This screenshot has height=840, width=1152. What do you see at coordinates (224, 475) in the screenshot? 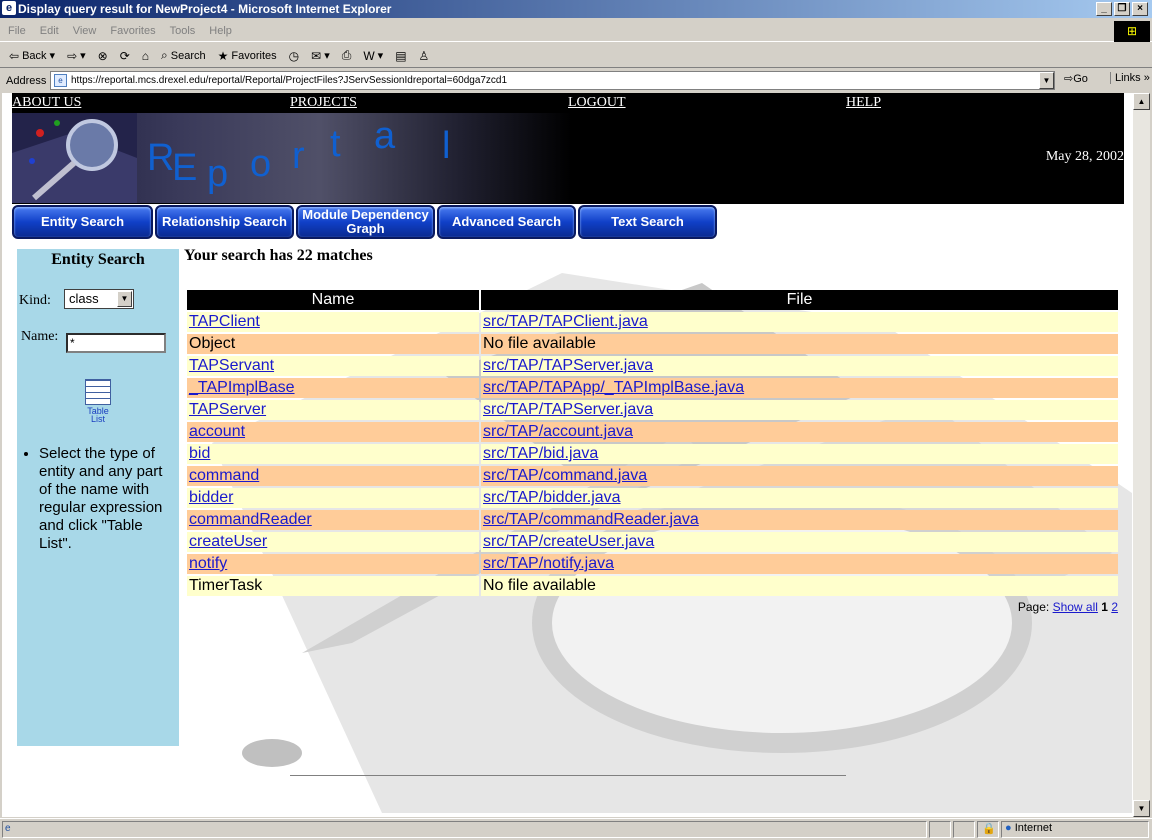
I see `entity-name-link: command` at bounding box center [224, 475].